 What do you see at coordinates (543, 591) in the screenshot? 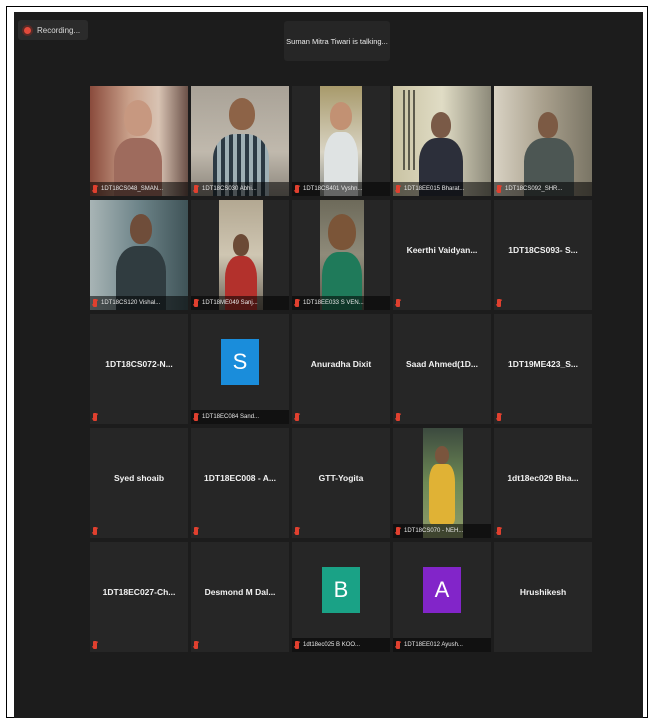
I see `participant-name: Hrushikesh` at bounding box center [543, 591].